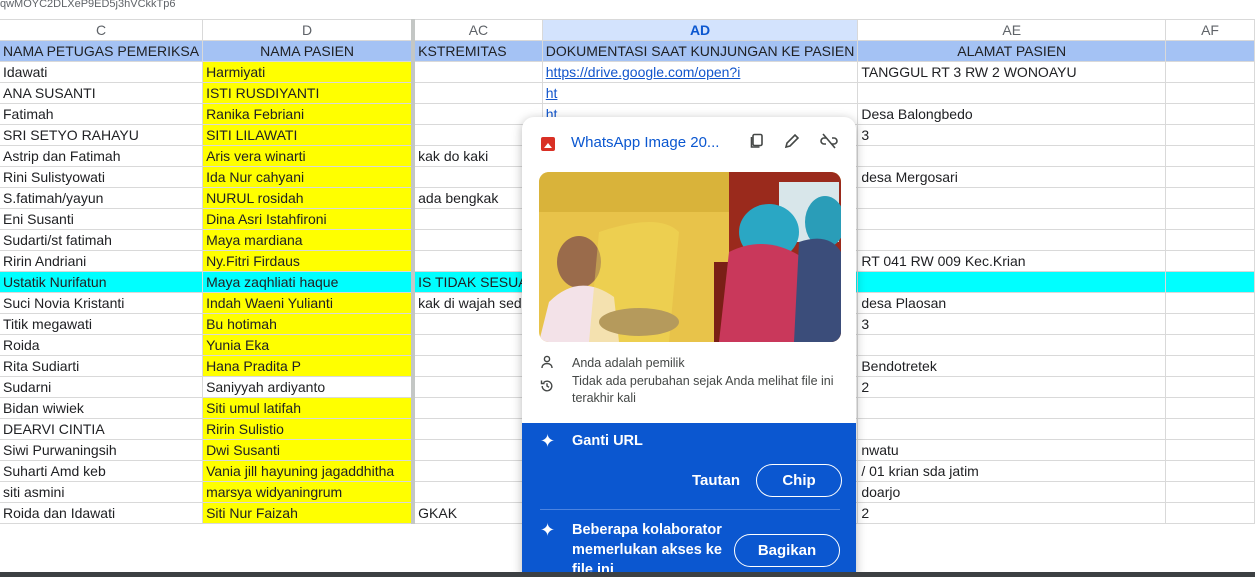 The image size is (1255, 577). What do you see at coordinates (102, 429) in the screenshot?
I see `cell-petugas: DEARVI CINTIA` at bounding box center [102, 429].